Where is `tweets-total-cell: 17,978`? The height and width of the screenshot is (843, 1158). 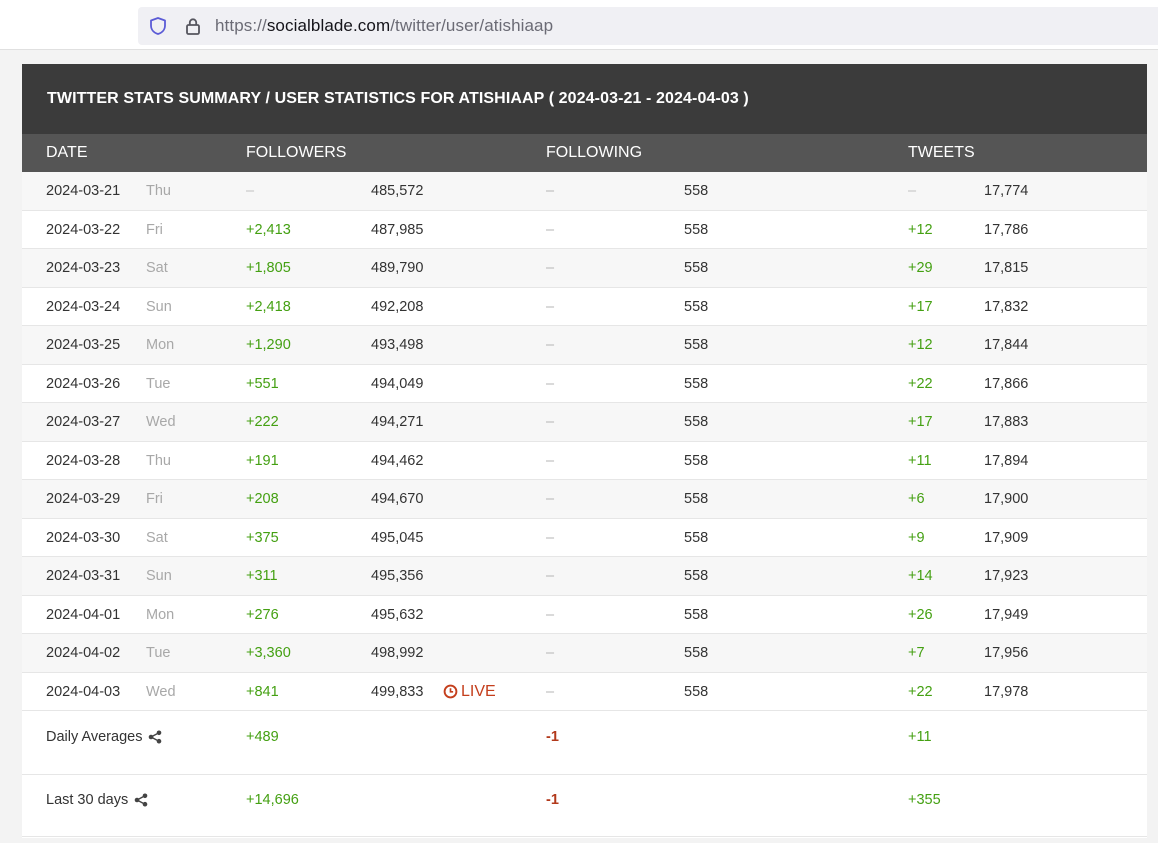 tweets-total-cell: 17,978 is located at coordinates (1006, 691).